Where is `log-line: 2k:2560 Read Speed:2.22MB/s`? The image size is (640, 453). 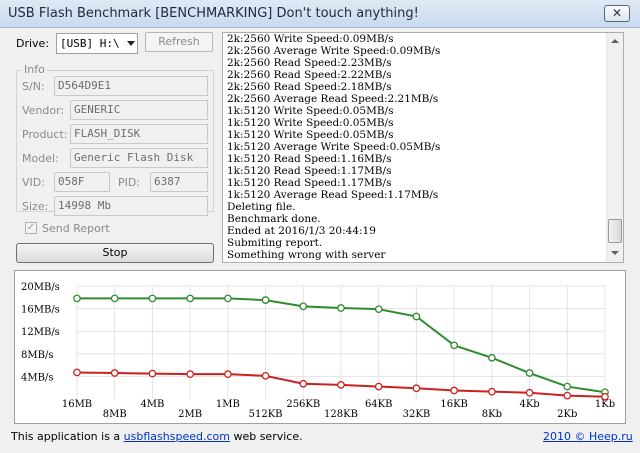
log-line: 2k:2560 Read Speed:2.22MB/s is located at coordinates (309, 75).